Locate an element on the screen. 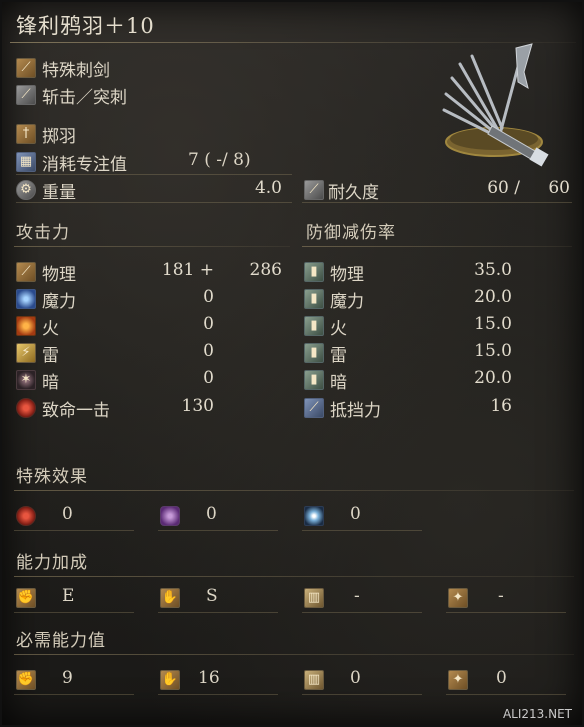 This screenshot has width=584, height=727. defense-stability-label: 抵挡力 is located at coordinates (355, 411).